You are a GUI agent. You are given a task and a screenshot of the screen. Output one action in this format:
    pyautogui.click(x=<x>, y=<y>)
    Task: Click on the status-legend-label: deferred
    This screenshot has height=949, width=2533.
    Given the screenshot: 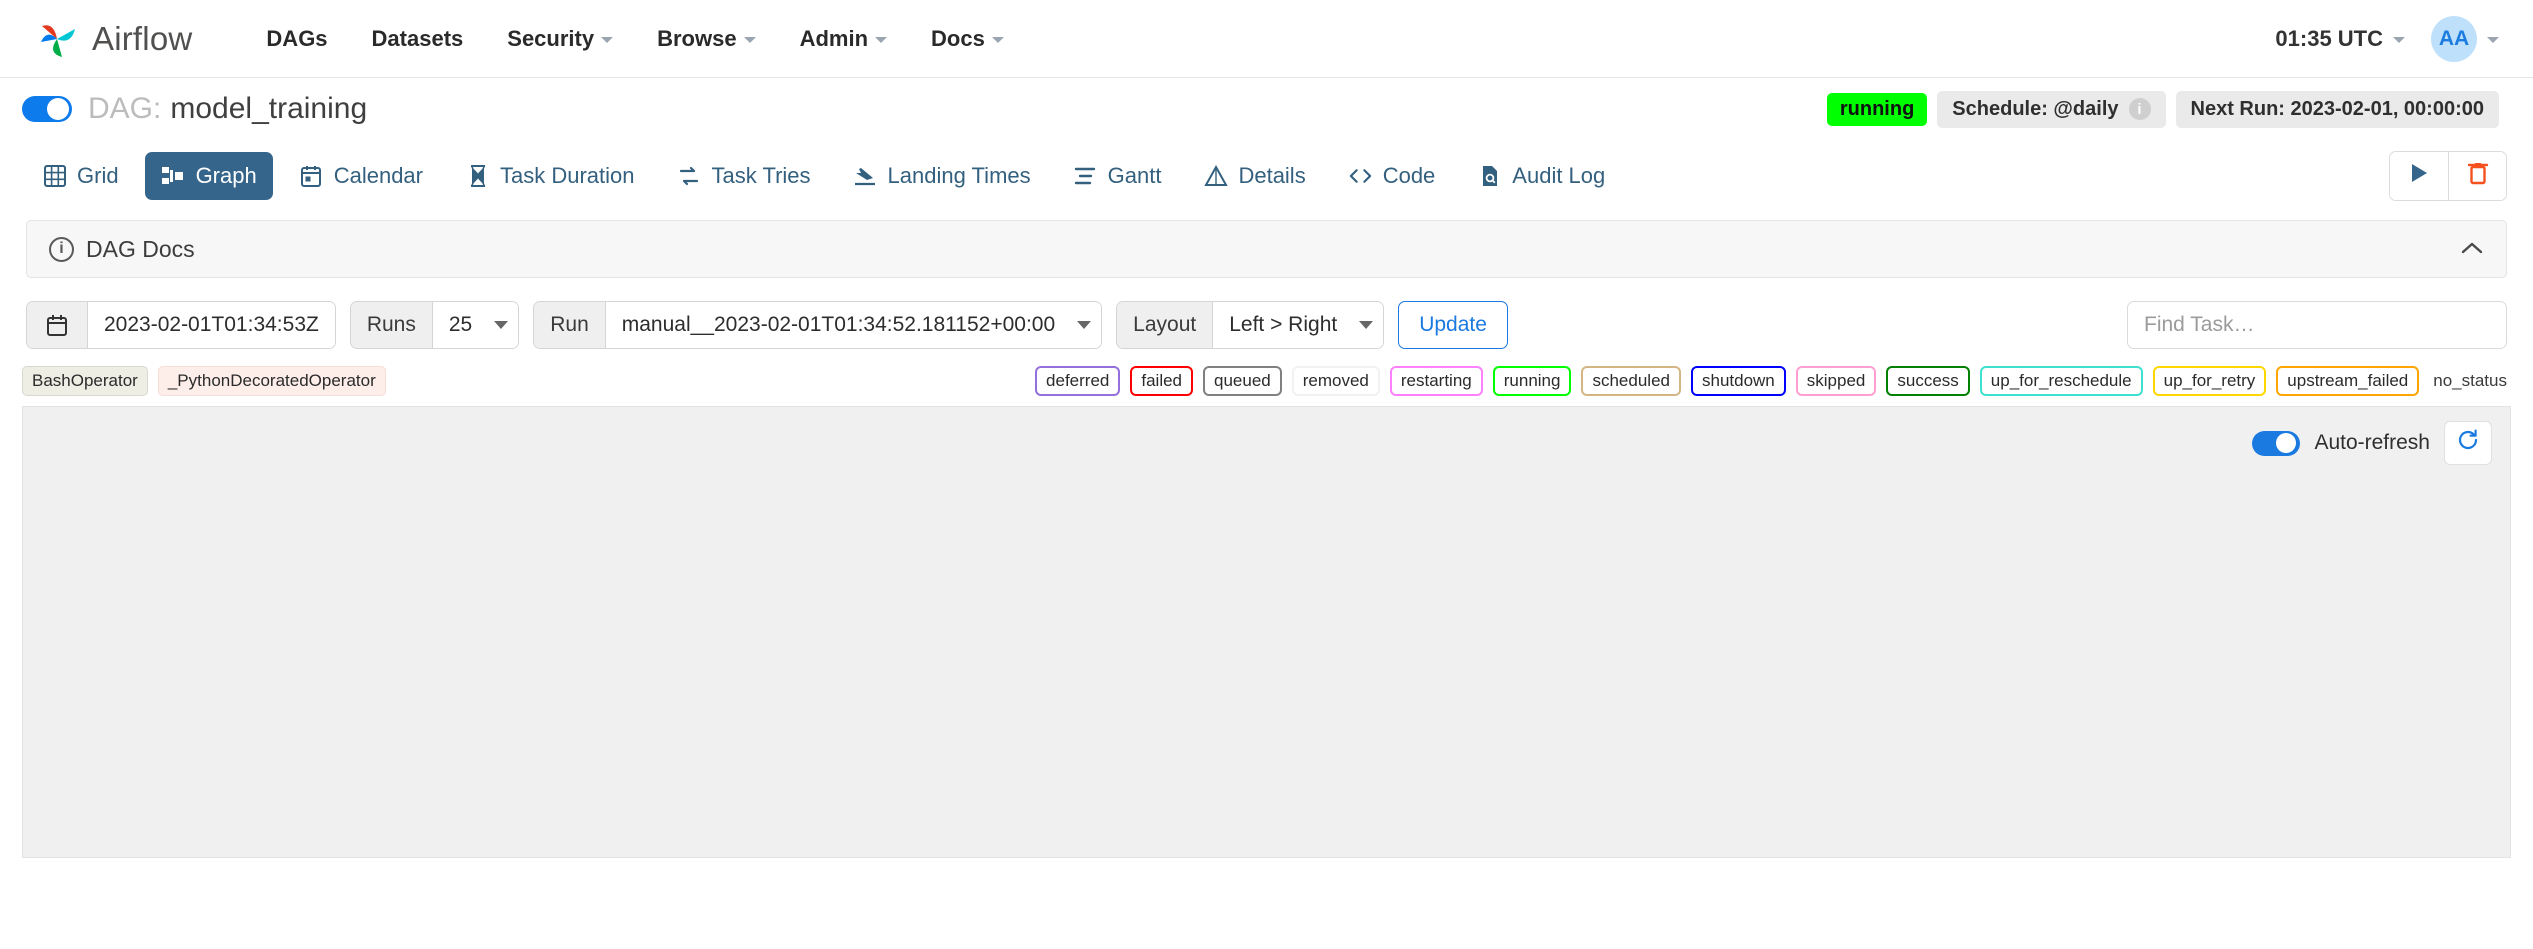 What is the action you would take?
    pyautogui.click(x=1078, y=380)
    